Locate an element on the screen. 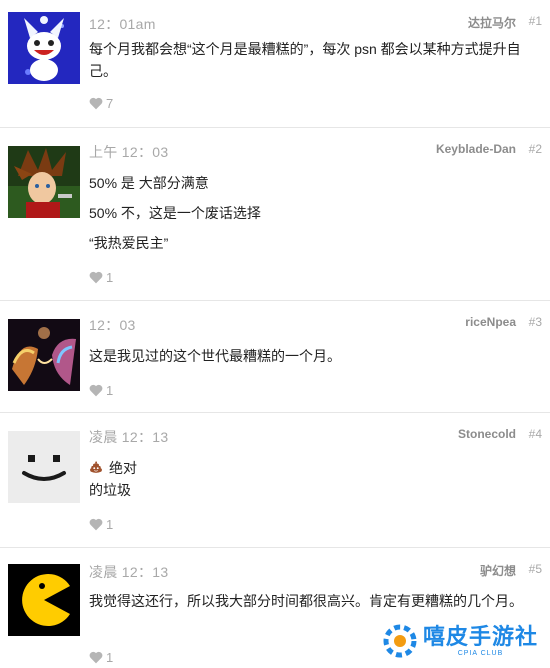 The width and height of the screenshot is (550, 668). comment-text: “我热爱民主” is located at coordinates (129, 243).